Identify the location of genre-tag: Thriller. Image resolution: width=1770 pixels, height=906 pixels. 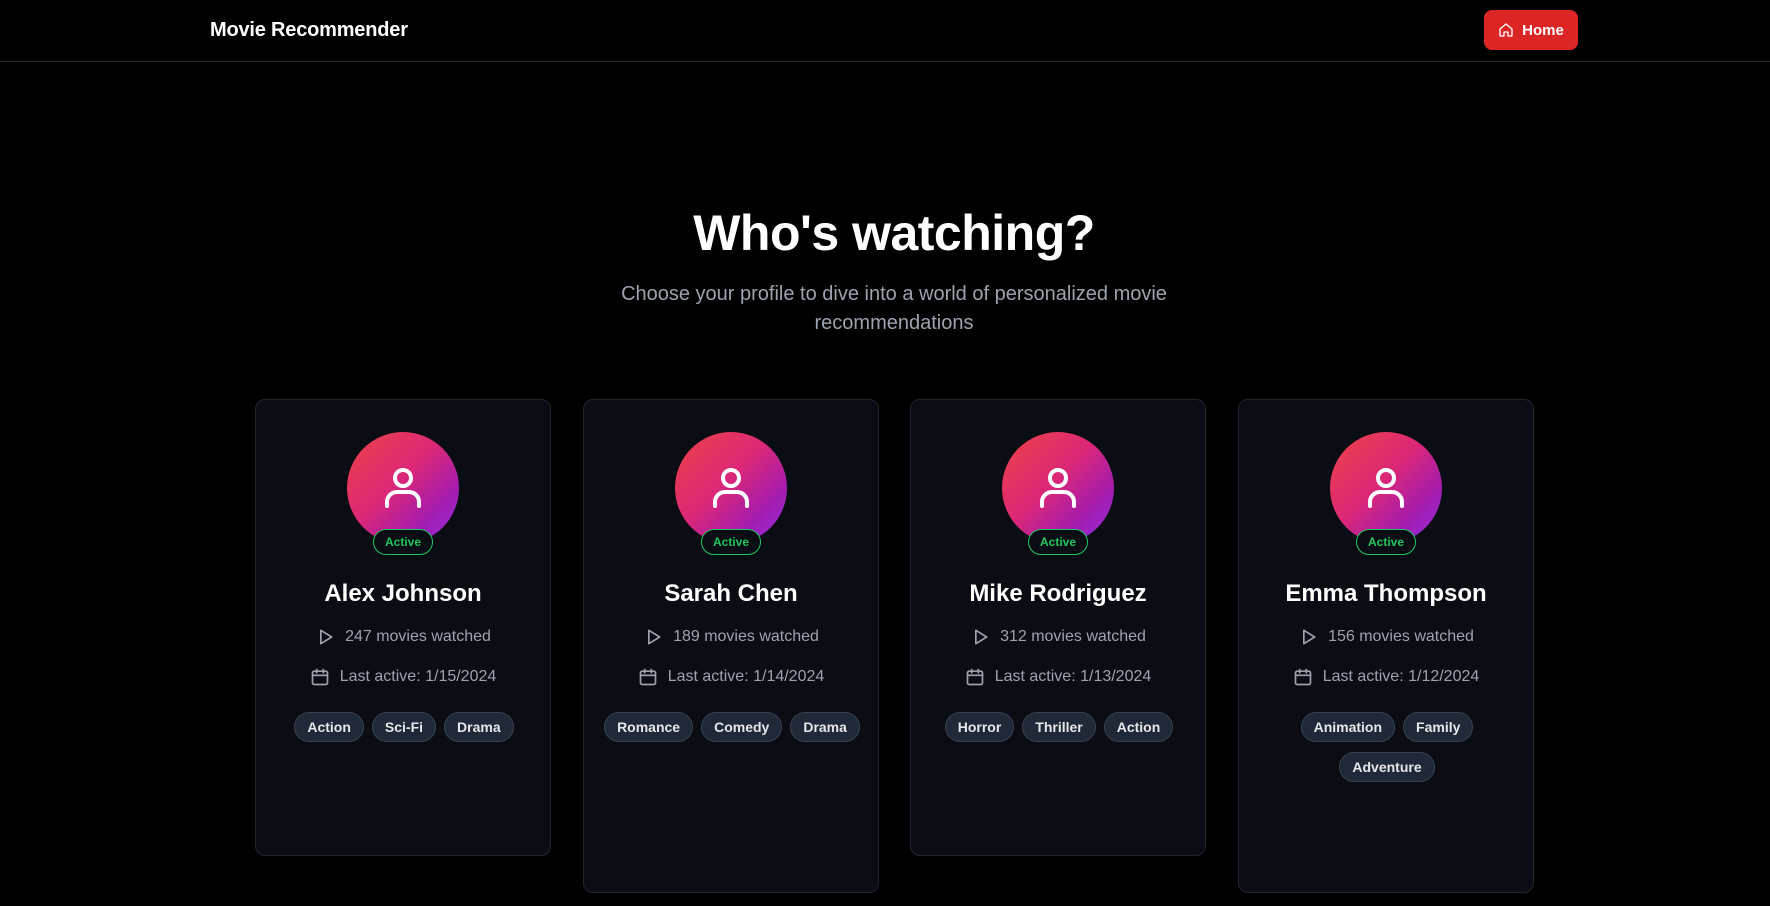
(1059, 727).